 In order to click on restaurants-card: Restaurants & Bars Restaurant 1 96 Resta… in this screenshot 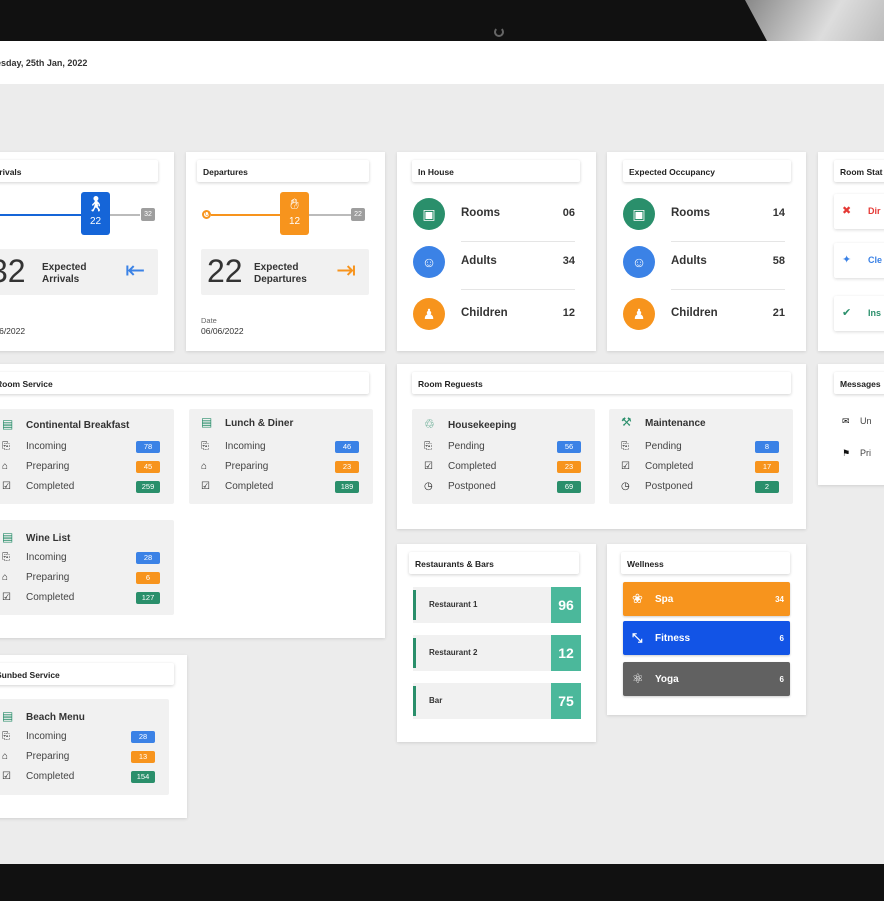, I will do `click(496, 643)`.